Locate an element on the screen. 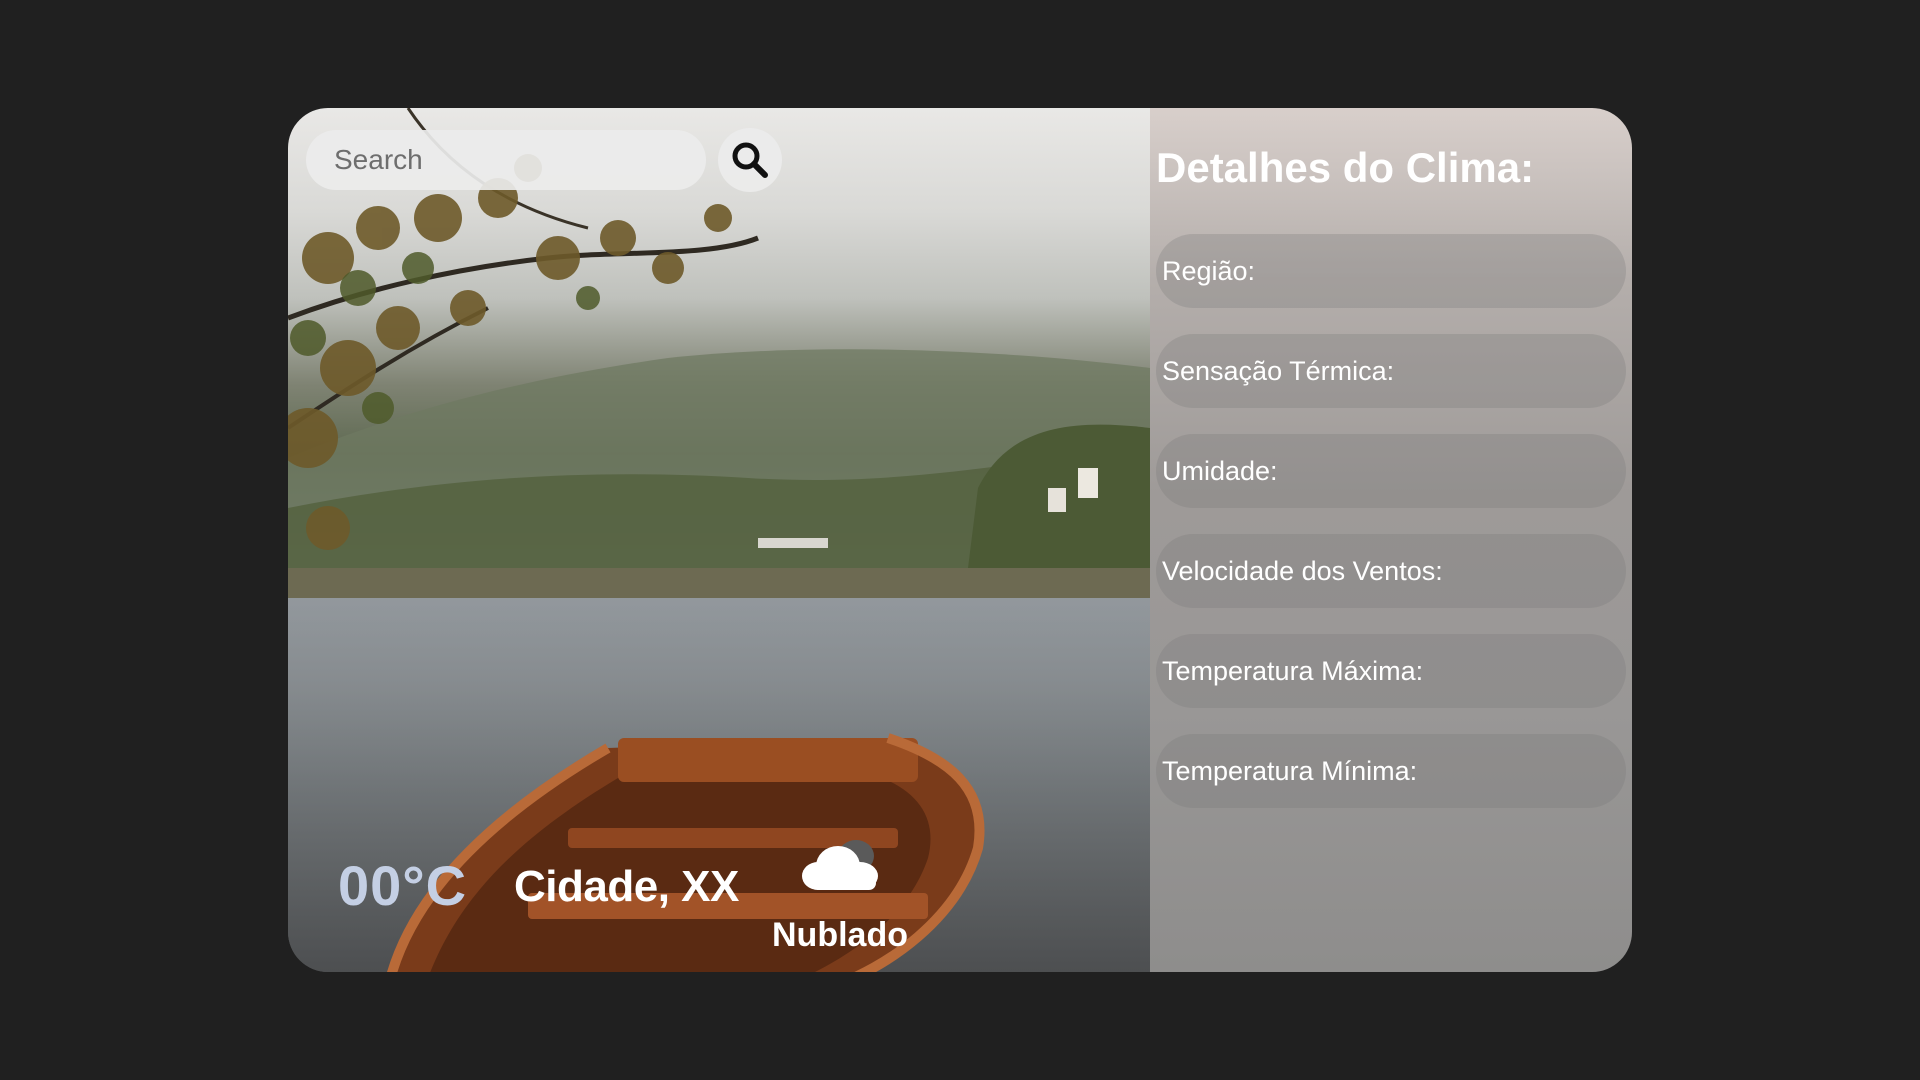 This screenshot has width=1920, height=1080. detail-min-temp: Temperatura Mínima: is located at coordinates (1391, 771).